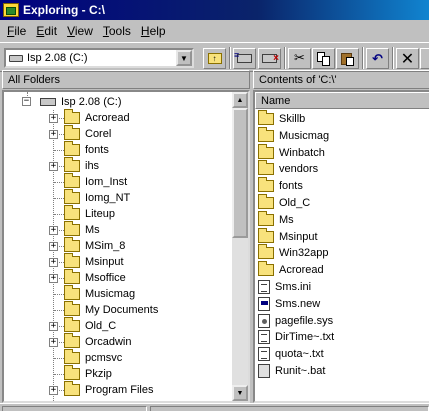  What do you see at coordinates (57, 58) in the screenshot?
I see `drive-select-value: Isp 2.08 (C:)` at bounding box center [57, 58].